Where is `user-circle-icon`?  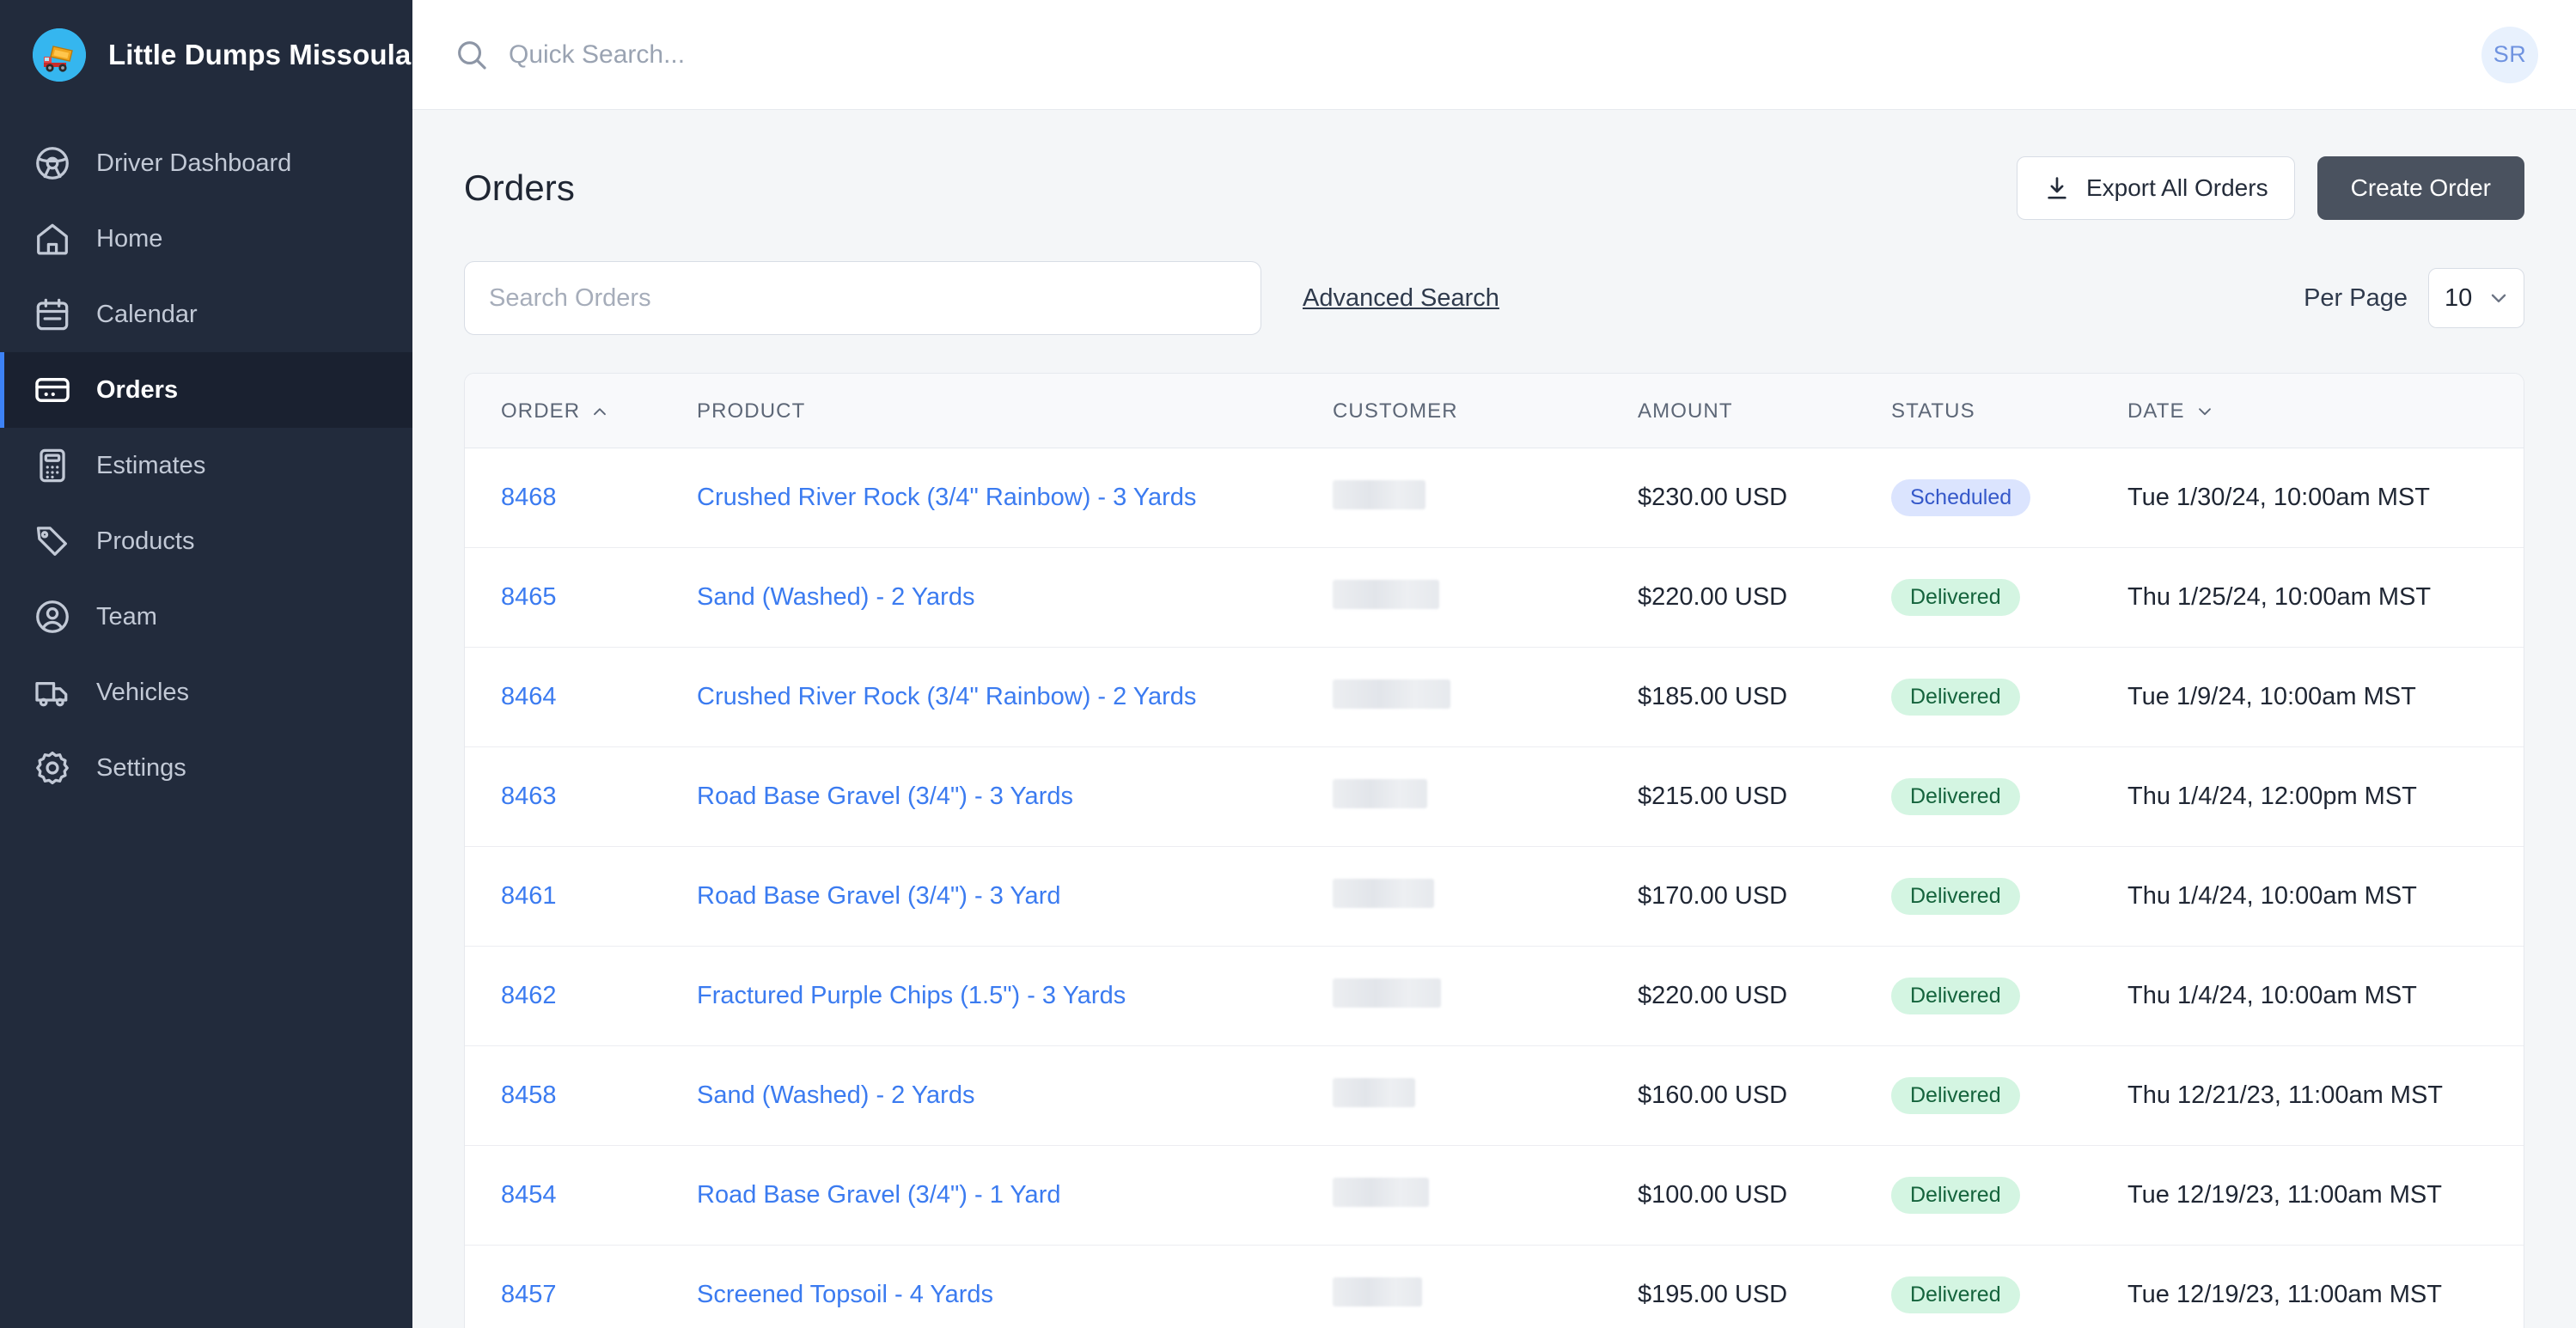
user-circle-icon is located at coordinates (52, 617).